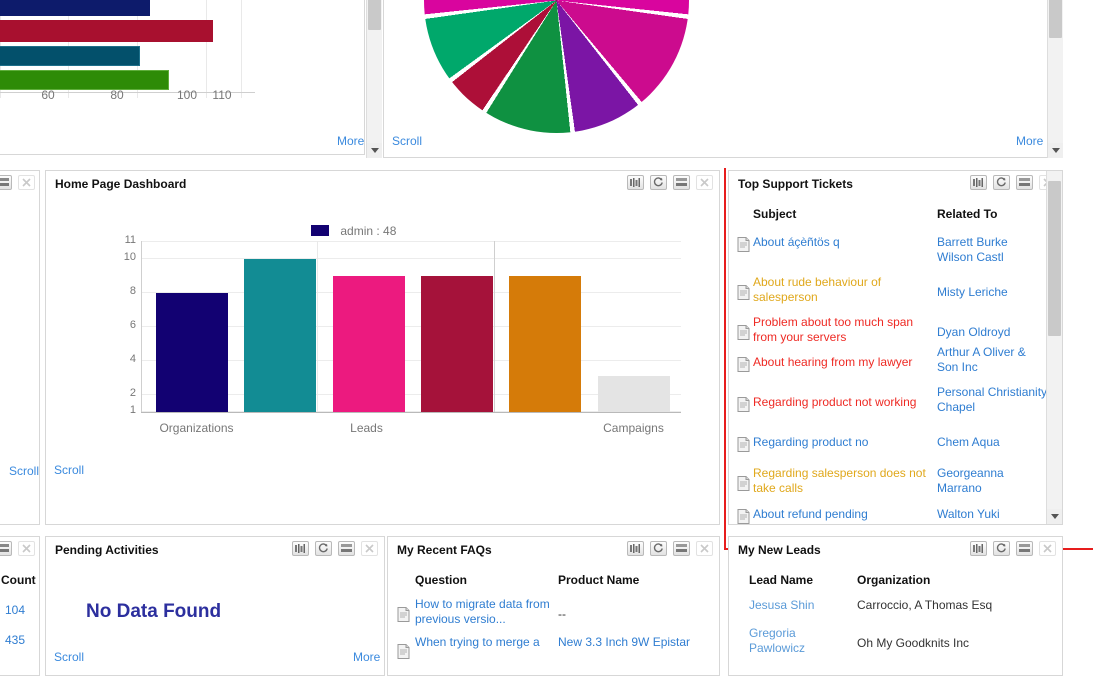 The image size is (1093, 676). What do you see at coordinates (374, 79) in the screenshot?
I see `top-left-scrollbar` at bounding box center [374, 79].